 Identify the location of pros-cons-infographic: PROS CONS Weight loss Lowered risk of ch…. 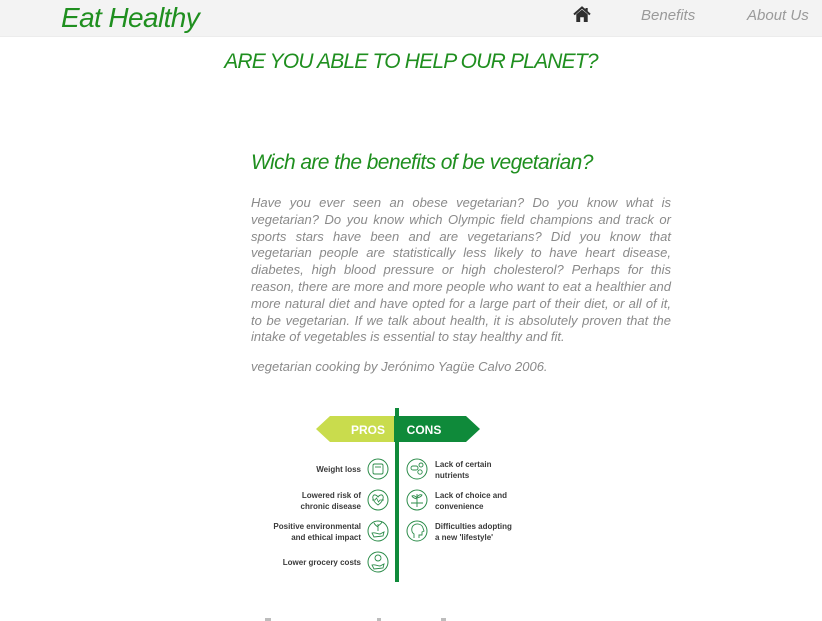
(392, 495).